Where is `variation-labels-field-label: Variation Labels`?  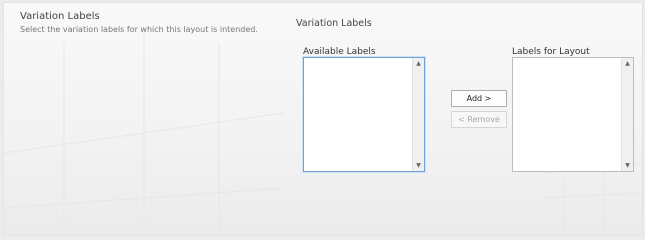 variation-labels-field-label: Variation Labels is located at coordinates (334, 23).